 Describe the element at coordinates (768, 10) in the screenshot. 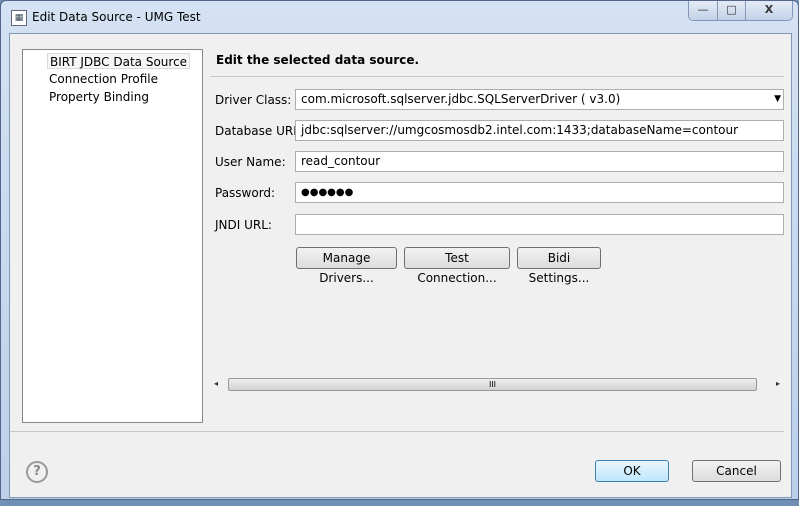

I see `close-button: X` at that location.